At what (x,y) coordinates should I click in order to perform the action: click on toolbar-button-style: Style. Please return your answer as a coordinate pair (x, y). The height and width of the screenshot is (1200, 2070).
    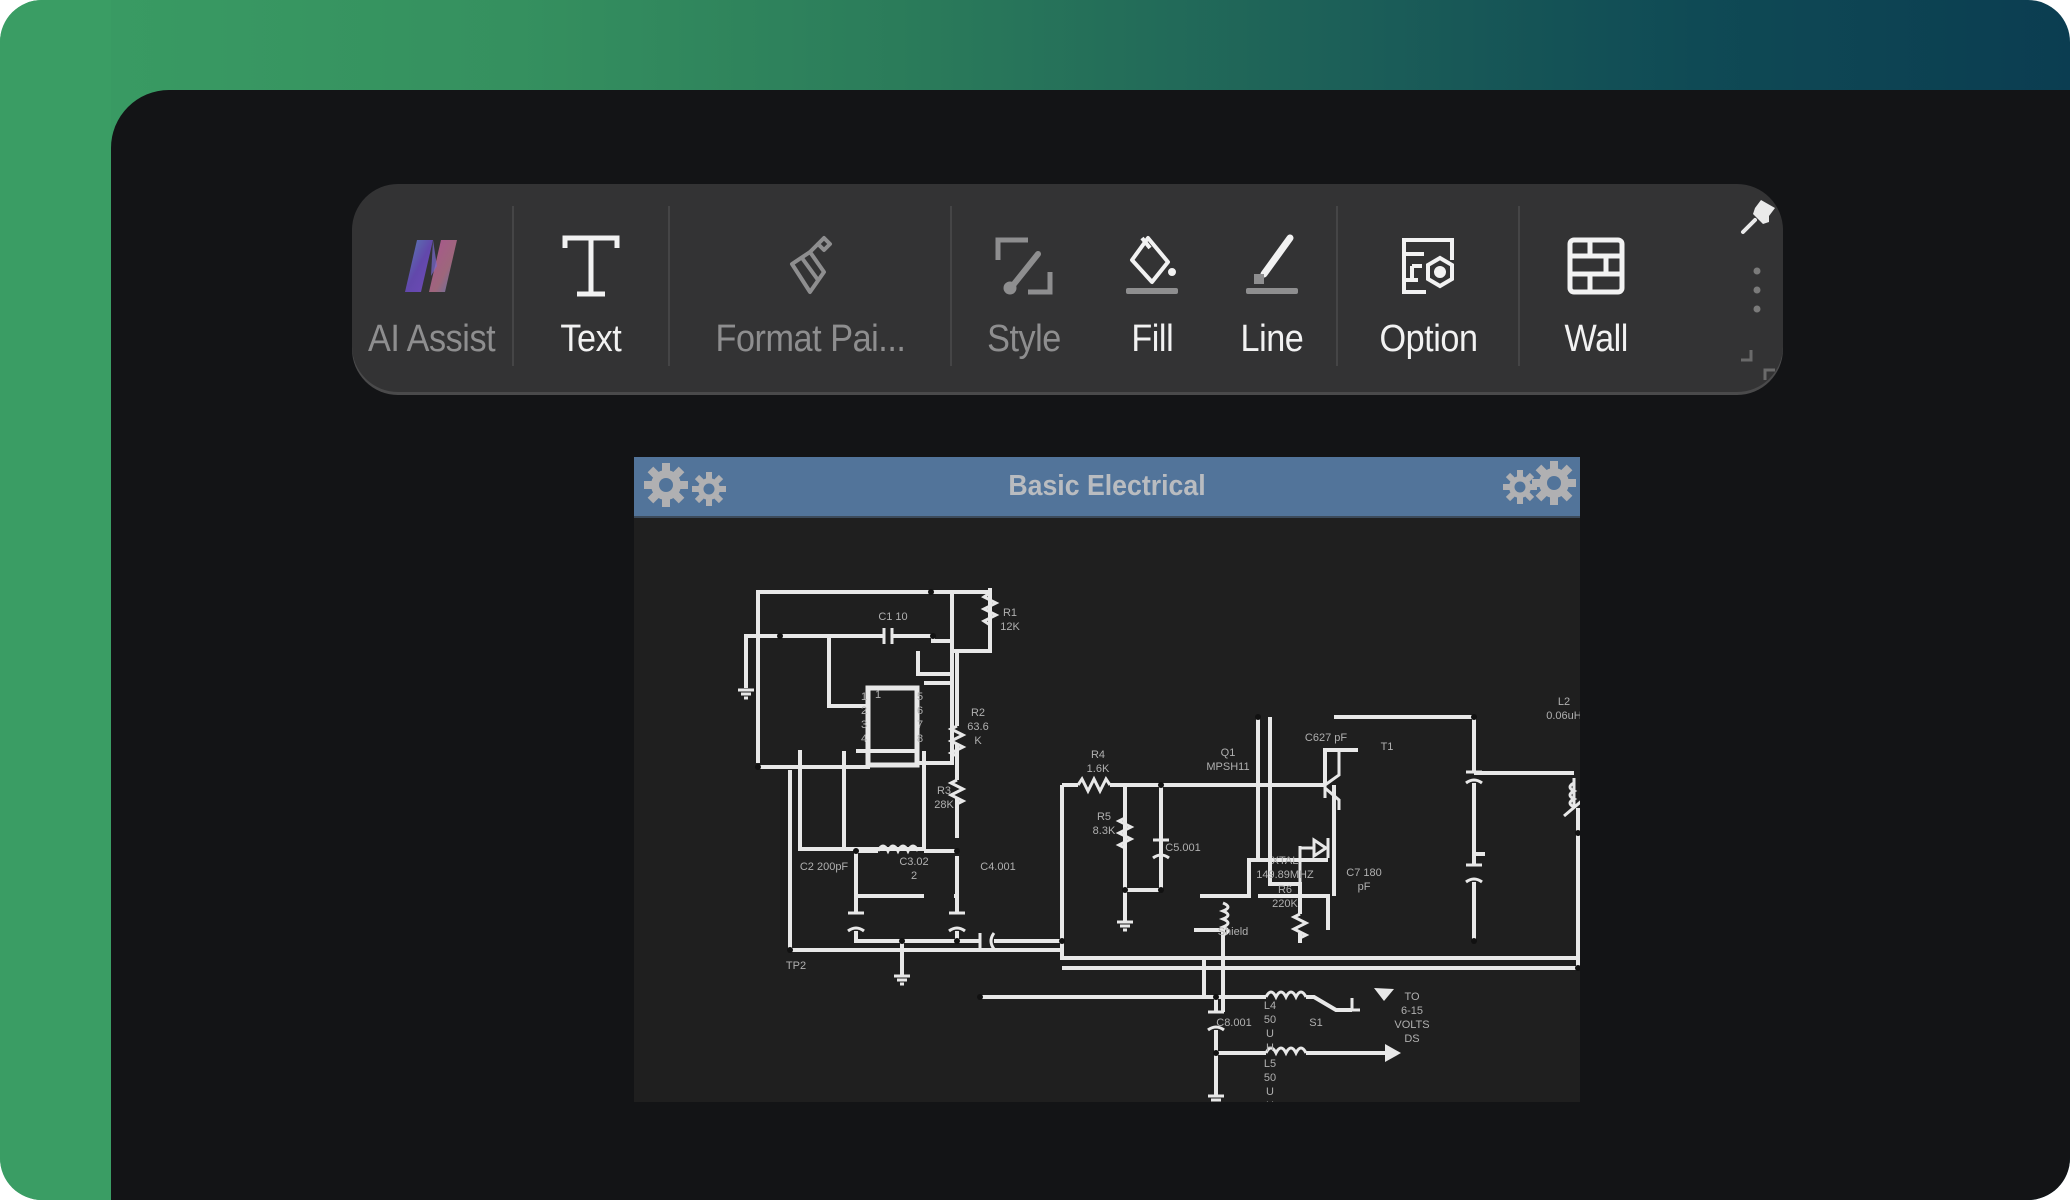
    Looking at the image, I should click on (1024, 288).